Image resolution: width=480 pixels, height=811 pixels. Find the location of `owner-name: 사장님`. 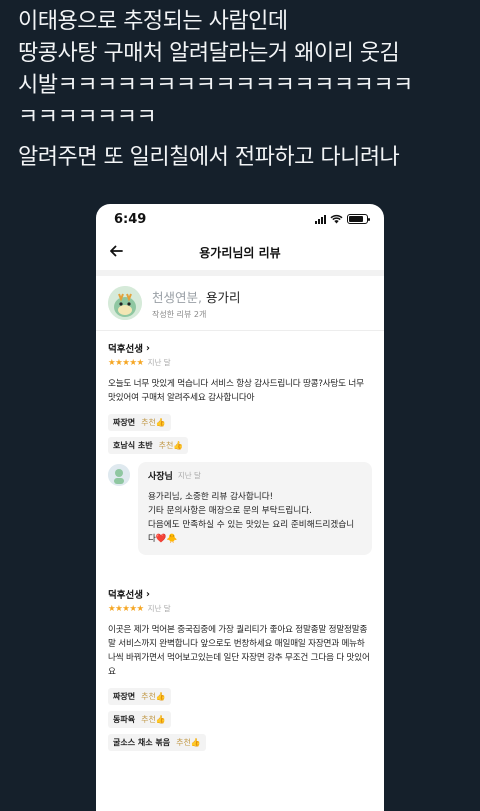

owner-name: 사장님 is located at coordinates (160, 477).